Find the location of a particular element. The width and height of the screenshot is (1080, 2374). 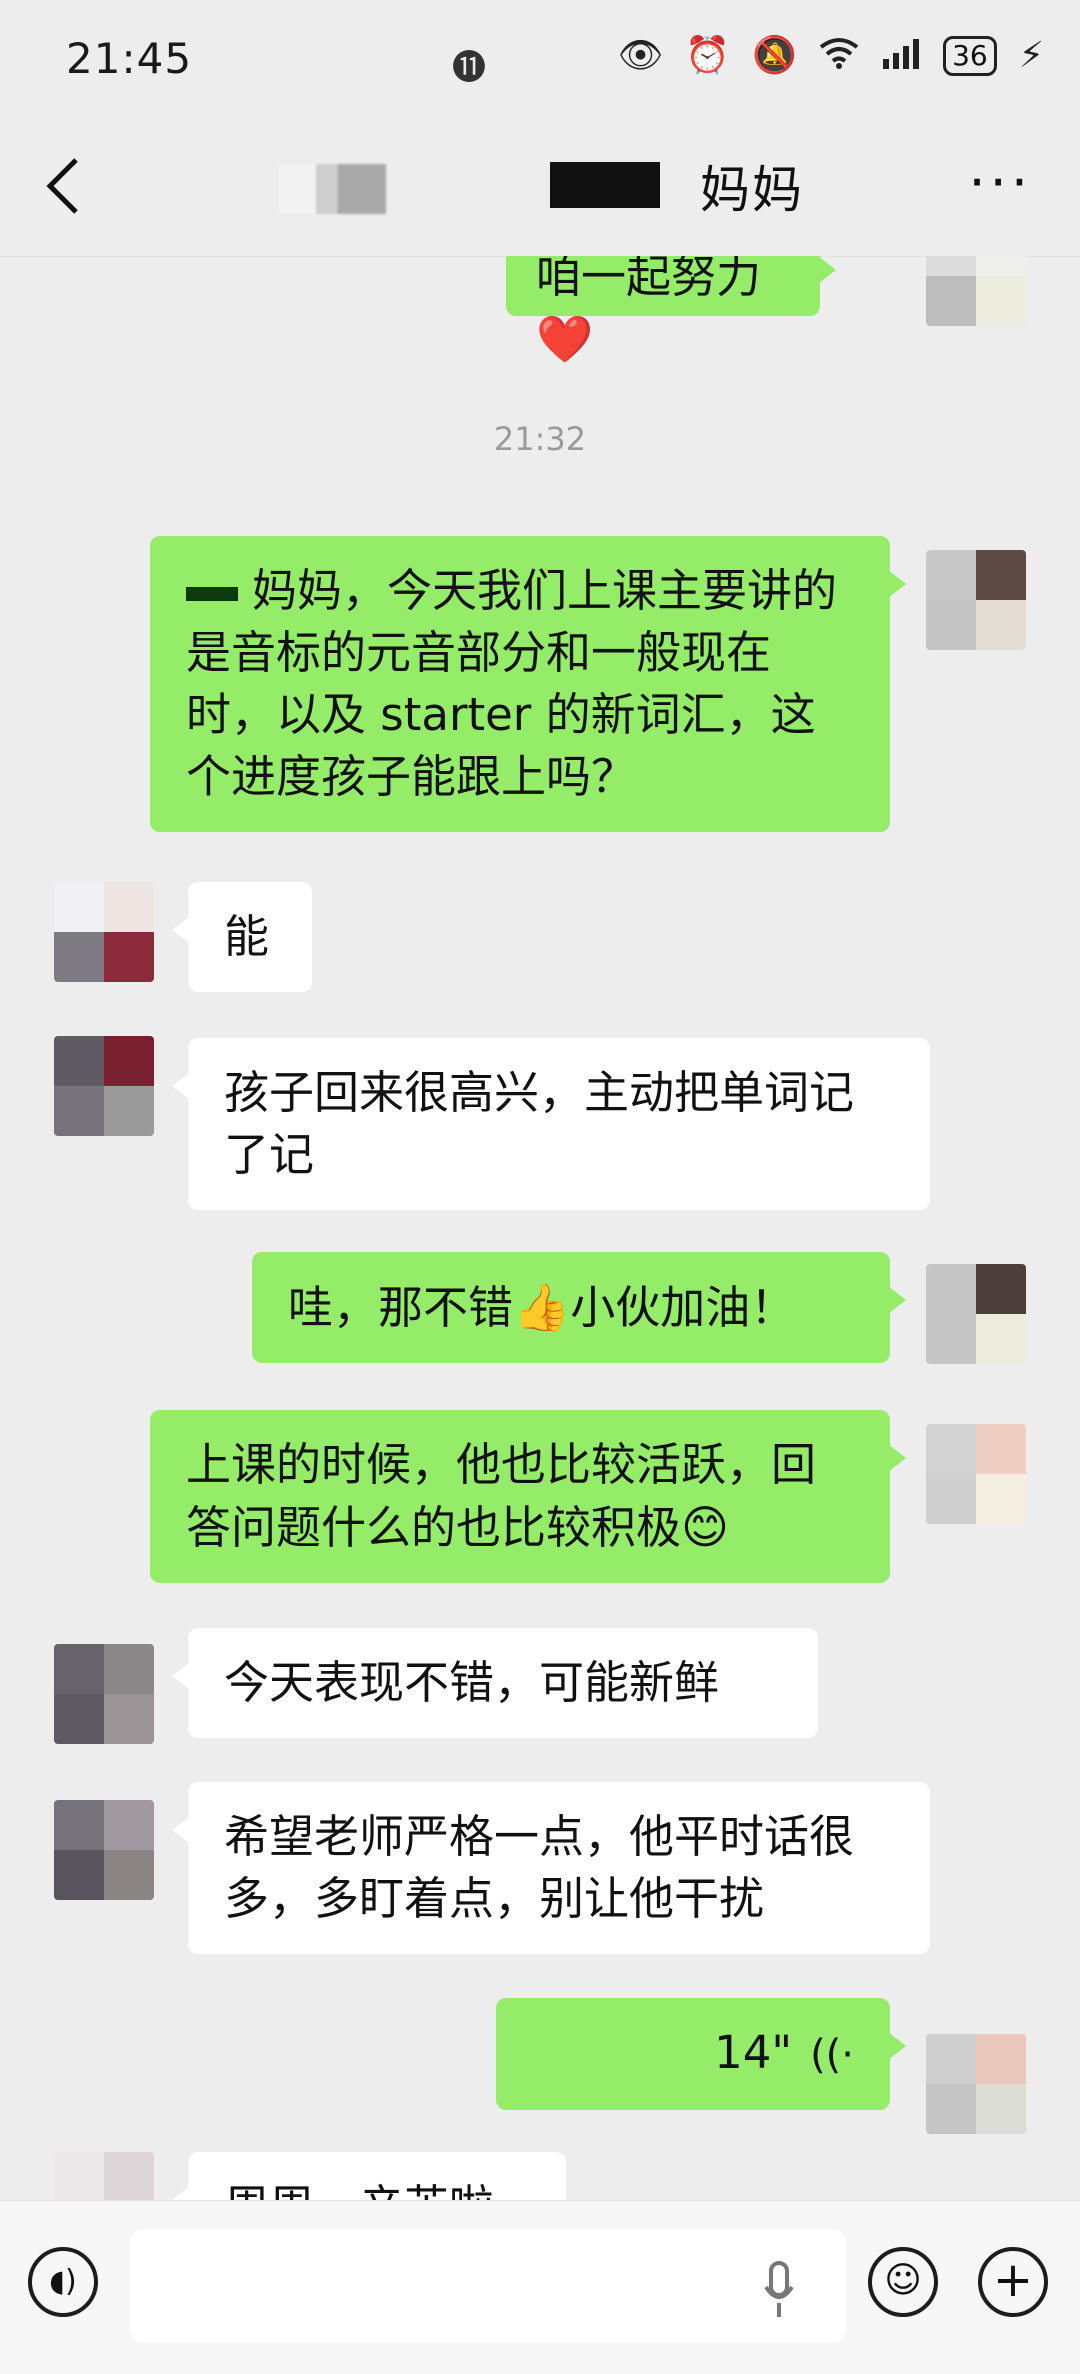

message-bubble-outgoing: 哇，那不错👍小伙加油！ is located at coordinates (579, 1307).